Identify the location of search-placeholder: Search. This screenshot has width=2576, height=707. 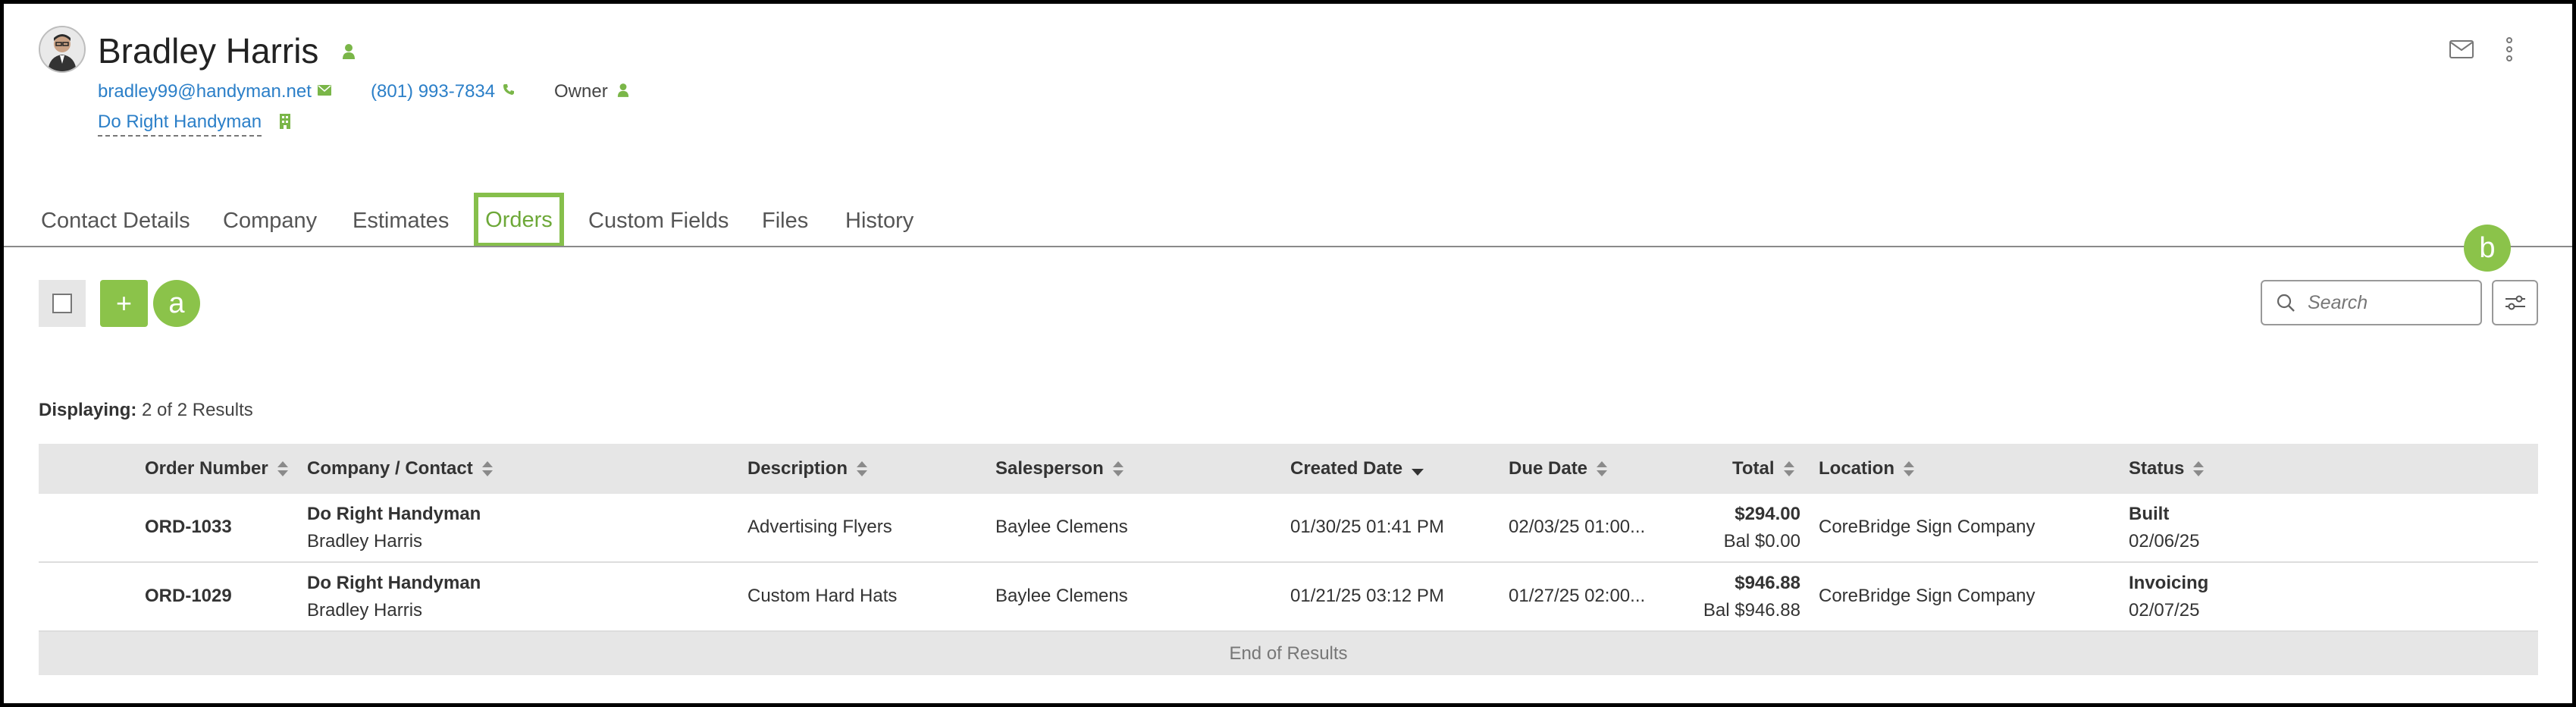
(2338, 302).